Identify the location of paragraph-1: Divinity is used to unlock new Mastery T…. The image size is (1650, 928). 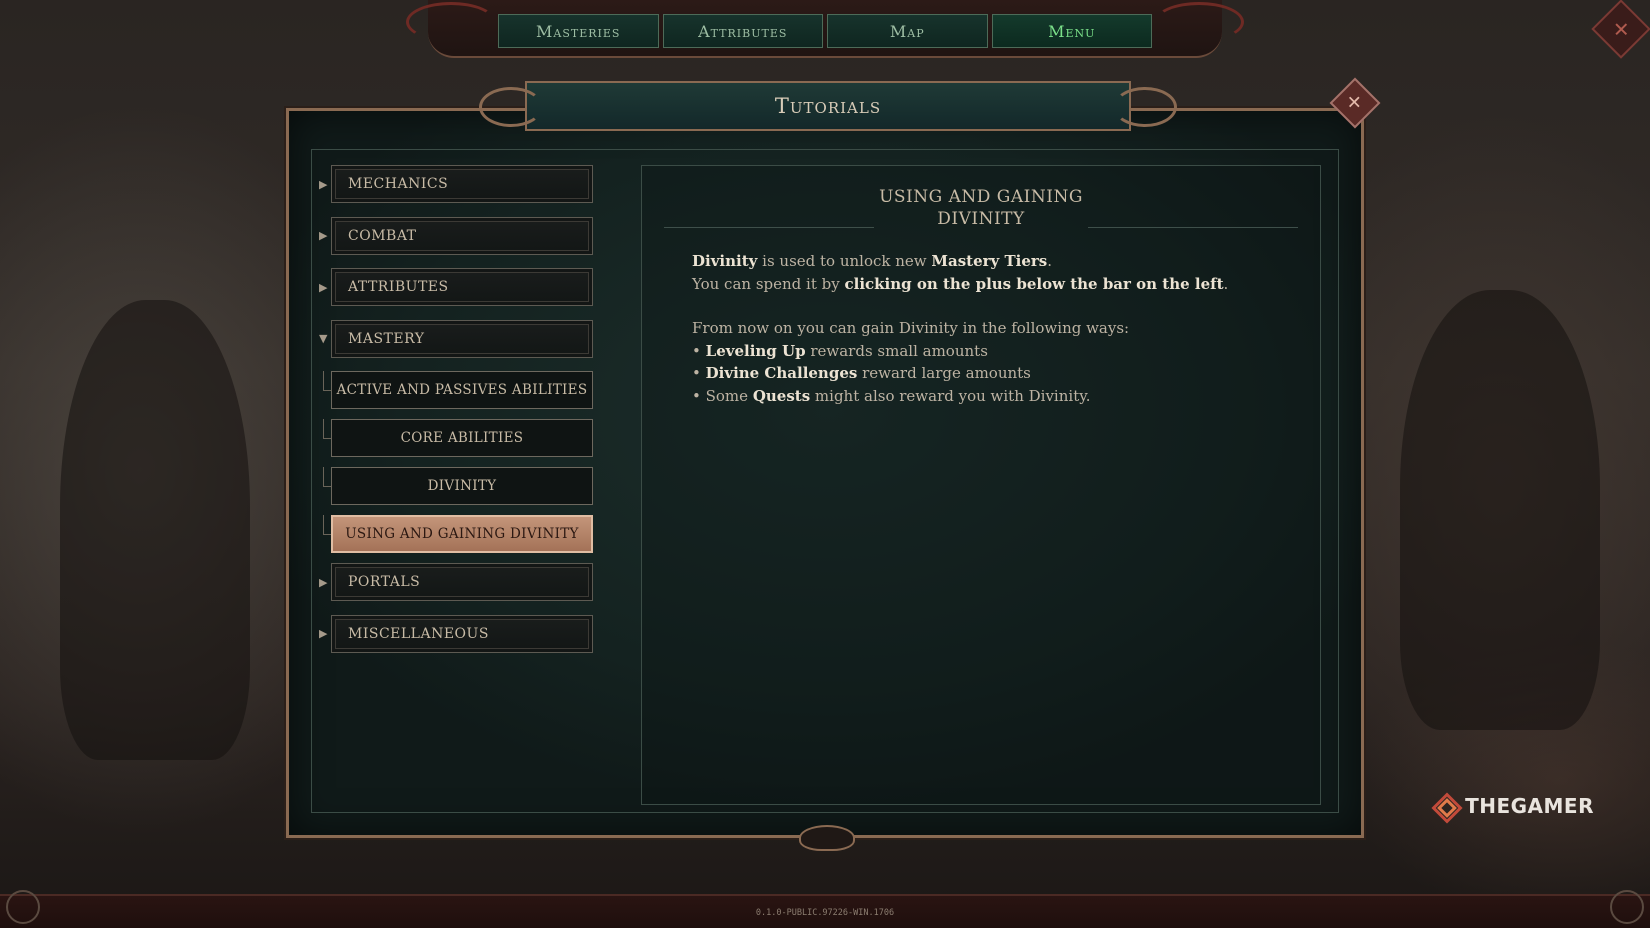
(872, 261).